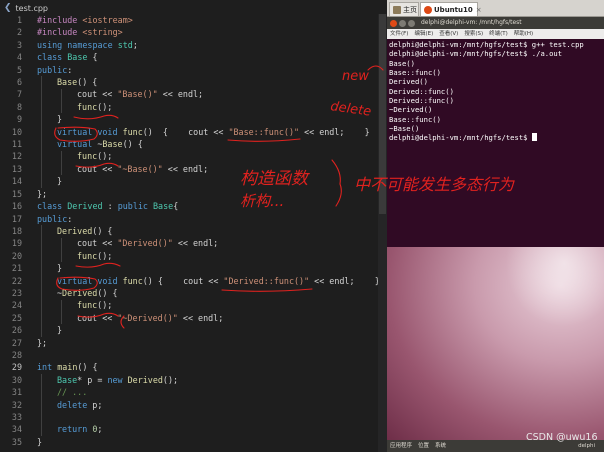  I want to click on code-line: 23 ~Derived() {, so click(193, 293).